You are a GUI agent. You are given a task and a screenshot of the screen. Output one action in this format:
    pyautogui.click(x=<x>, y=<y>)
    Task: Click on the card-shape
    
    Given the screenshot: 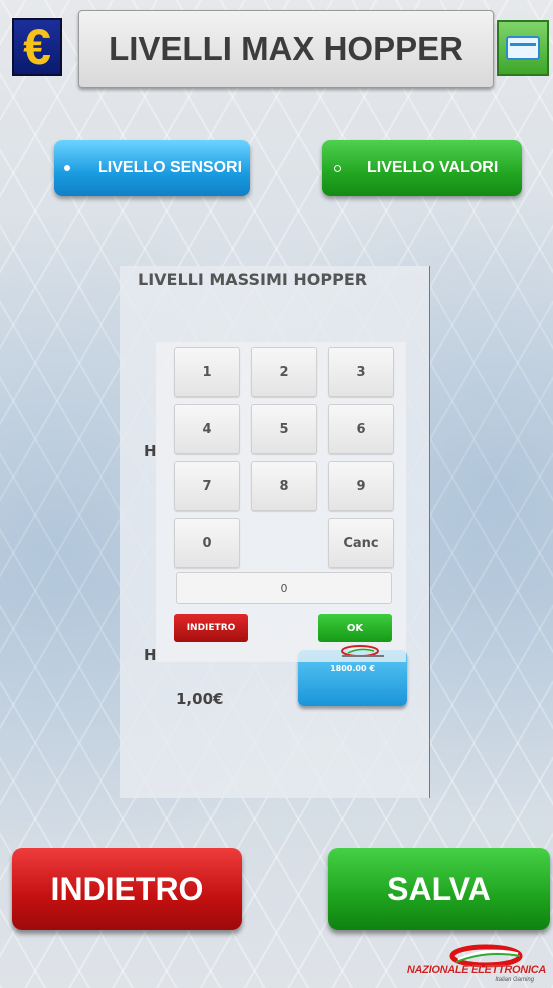 What is the action you would take?
    pyautogui.click(x=523, y=48)
    